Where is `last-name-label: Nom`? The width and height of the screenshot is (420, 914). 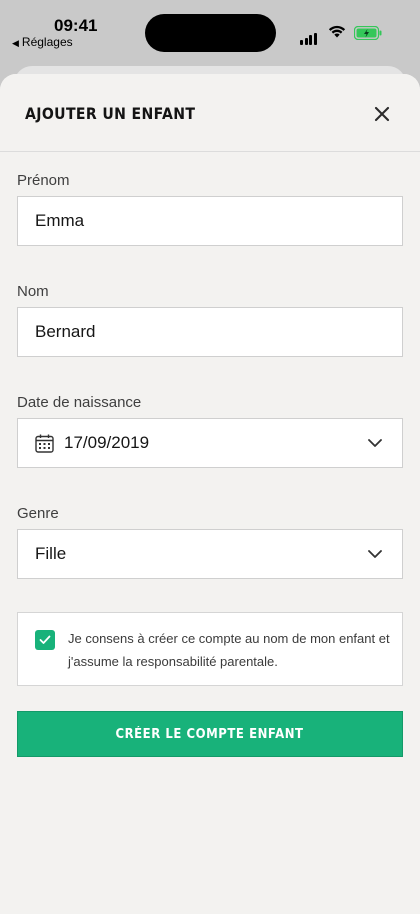 last-name-label: Nom is located at coordinates (33, 291).